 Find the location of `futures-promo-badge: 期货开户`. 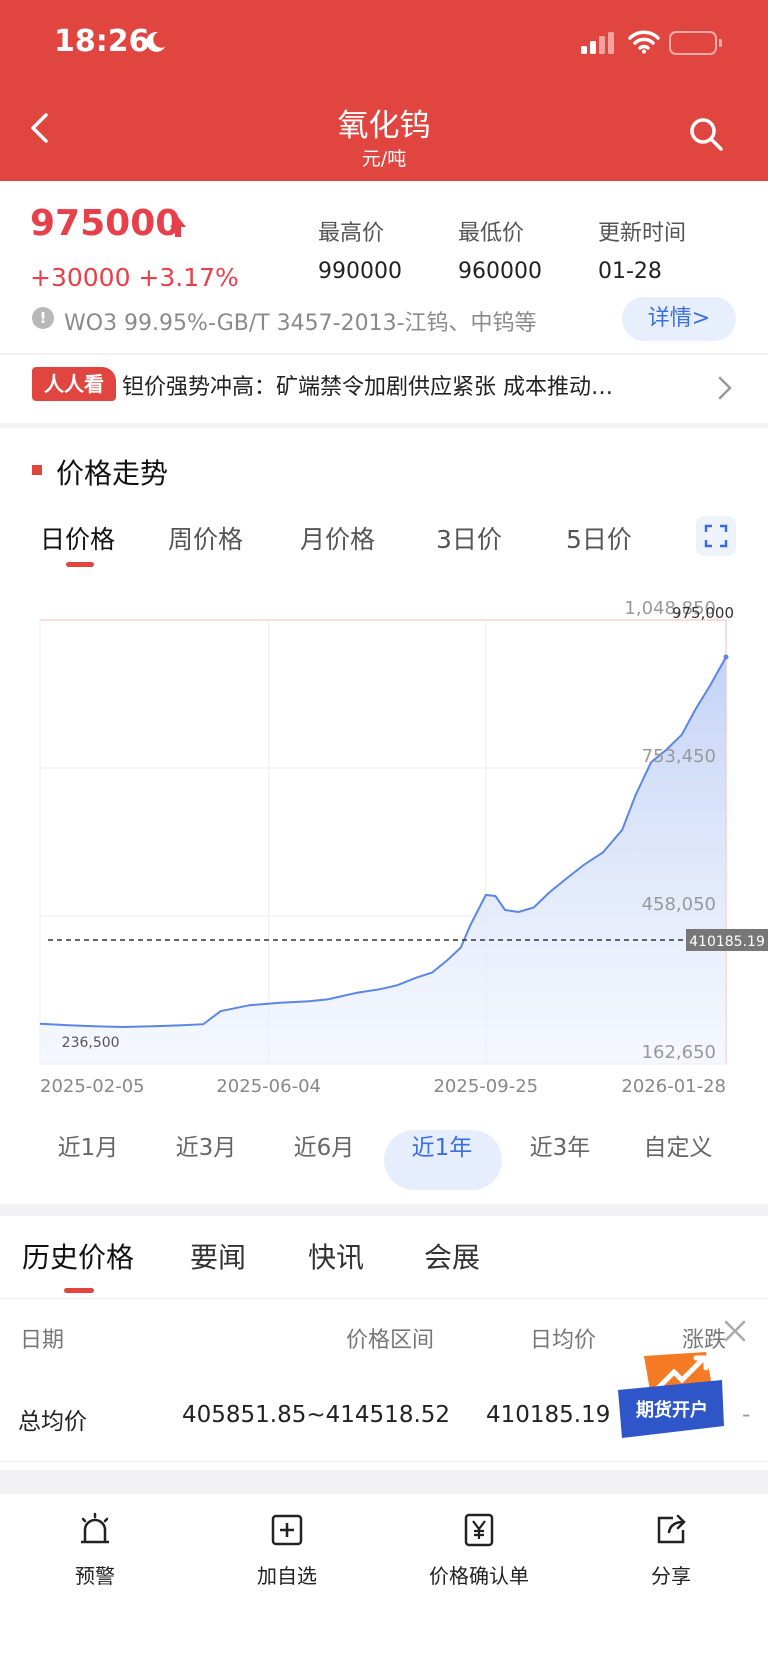

futures-promo-badge: 期货开户 is located at coordinates (671, 1400).